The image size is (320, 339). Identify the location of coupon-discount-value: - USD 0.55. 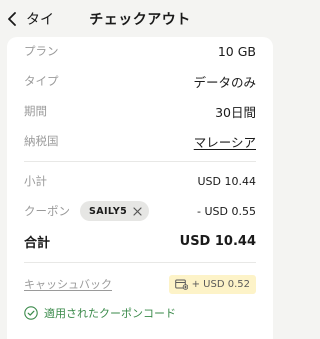
(226, 211).